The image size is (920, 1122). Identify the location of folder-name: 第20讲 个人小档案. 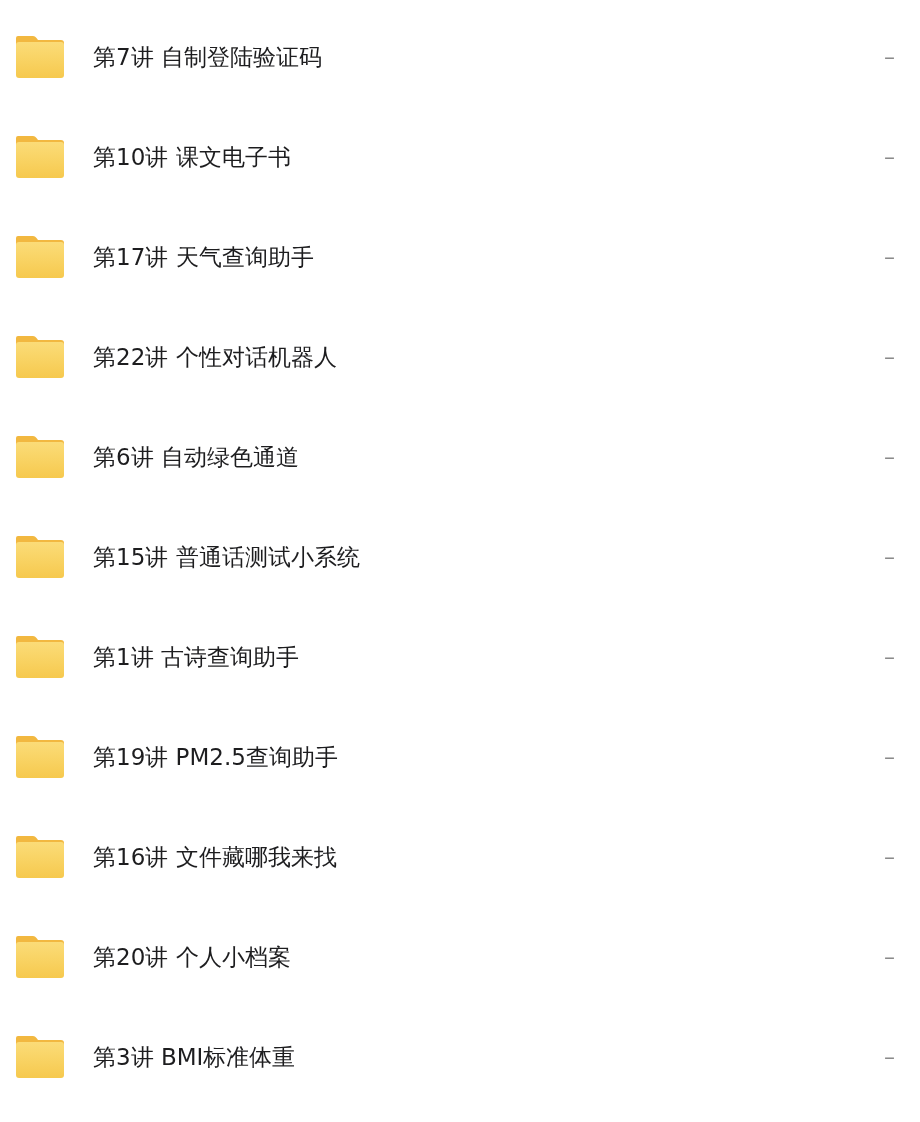
(488, 957).